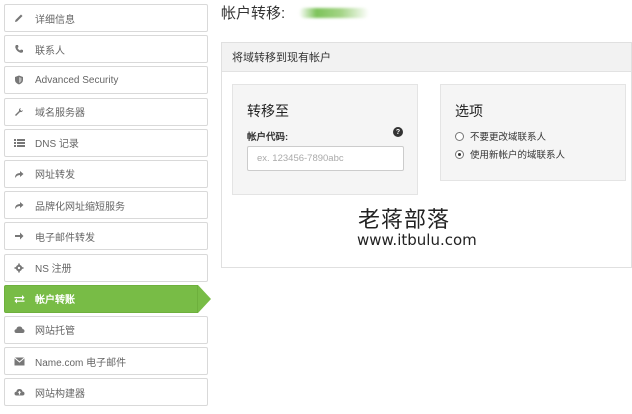 Image resolution: width=632 pixels, height=414 pixels. I want to click on account-code-input, so click(325, 158).